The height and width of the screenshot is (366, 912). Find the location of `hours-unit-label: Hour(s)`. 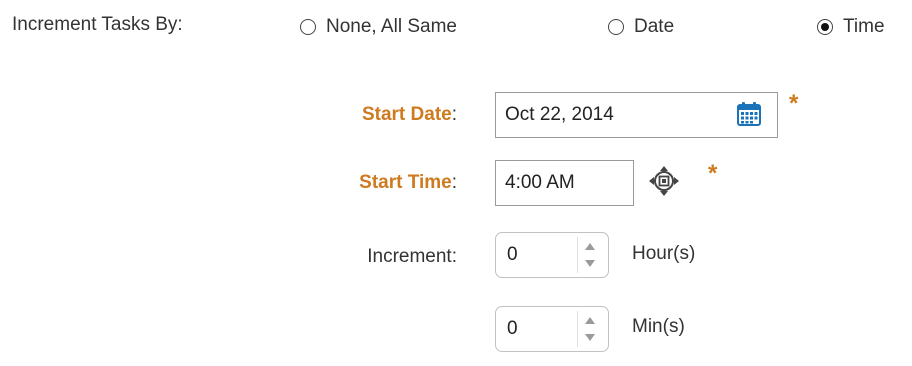

hours-unit-label: Hour(s) is located at coordinates (664, 253).